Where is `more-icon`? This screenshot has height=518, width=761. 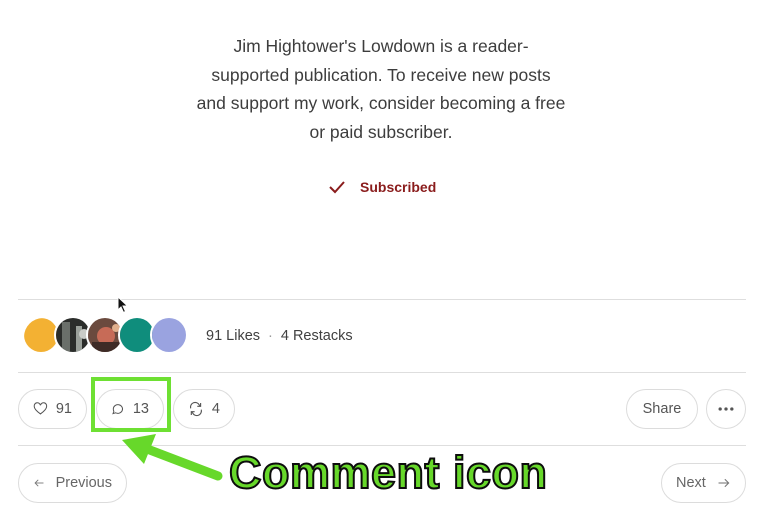
more-icon is located at coordinates (726, 409).